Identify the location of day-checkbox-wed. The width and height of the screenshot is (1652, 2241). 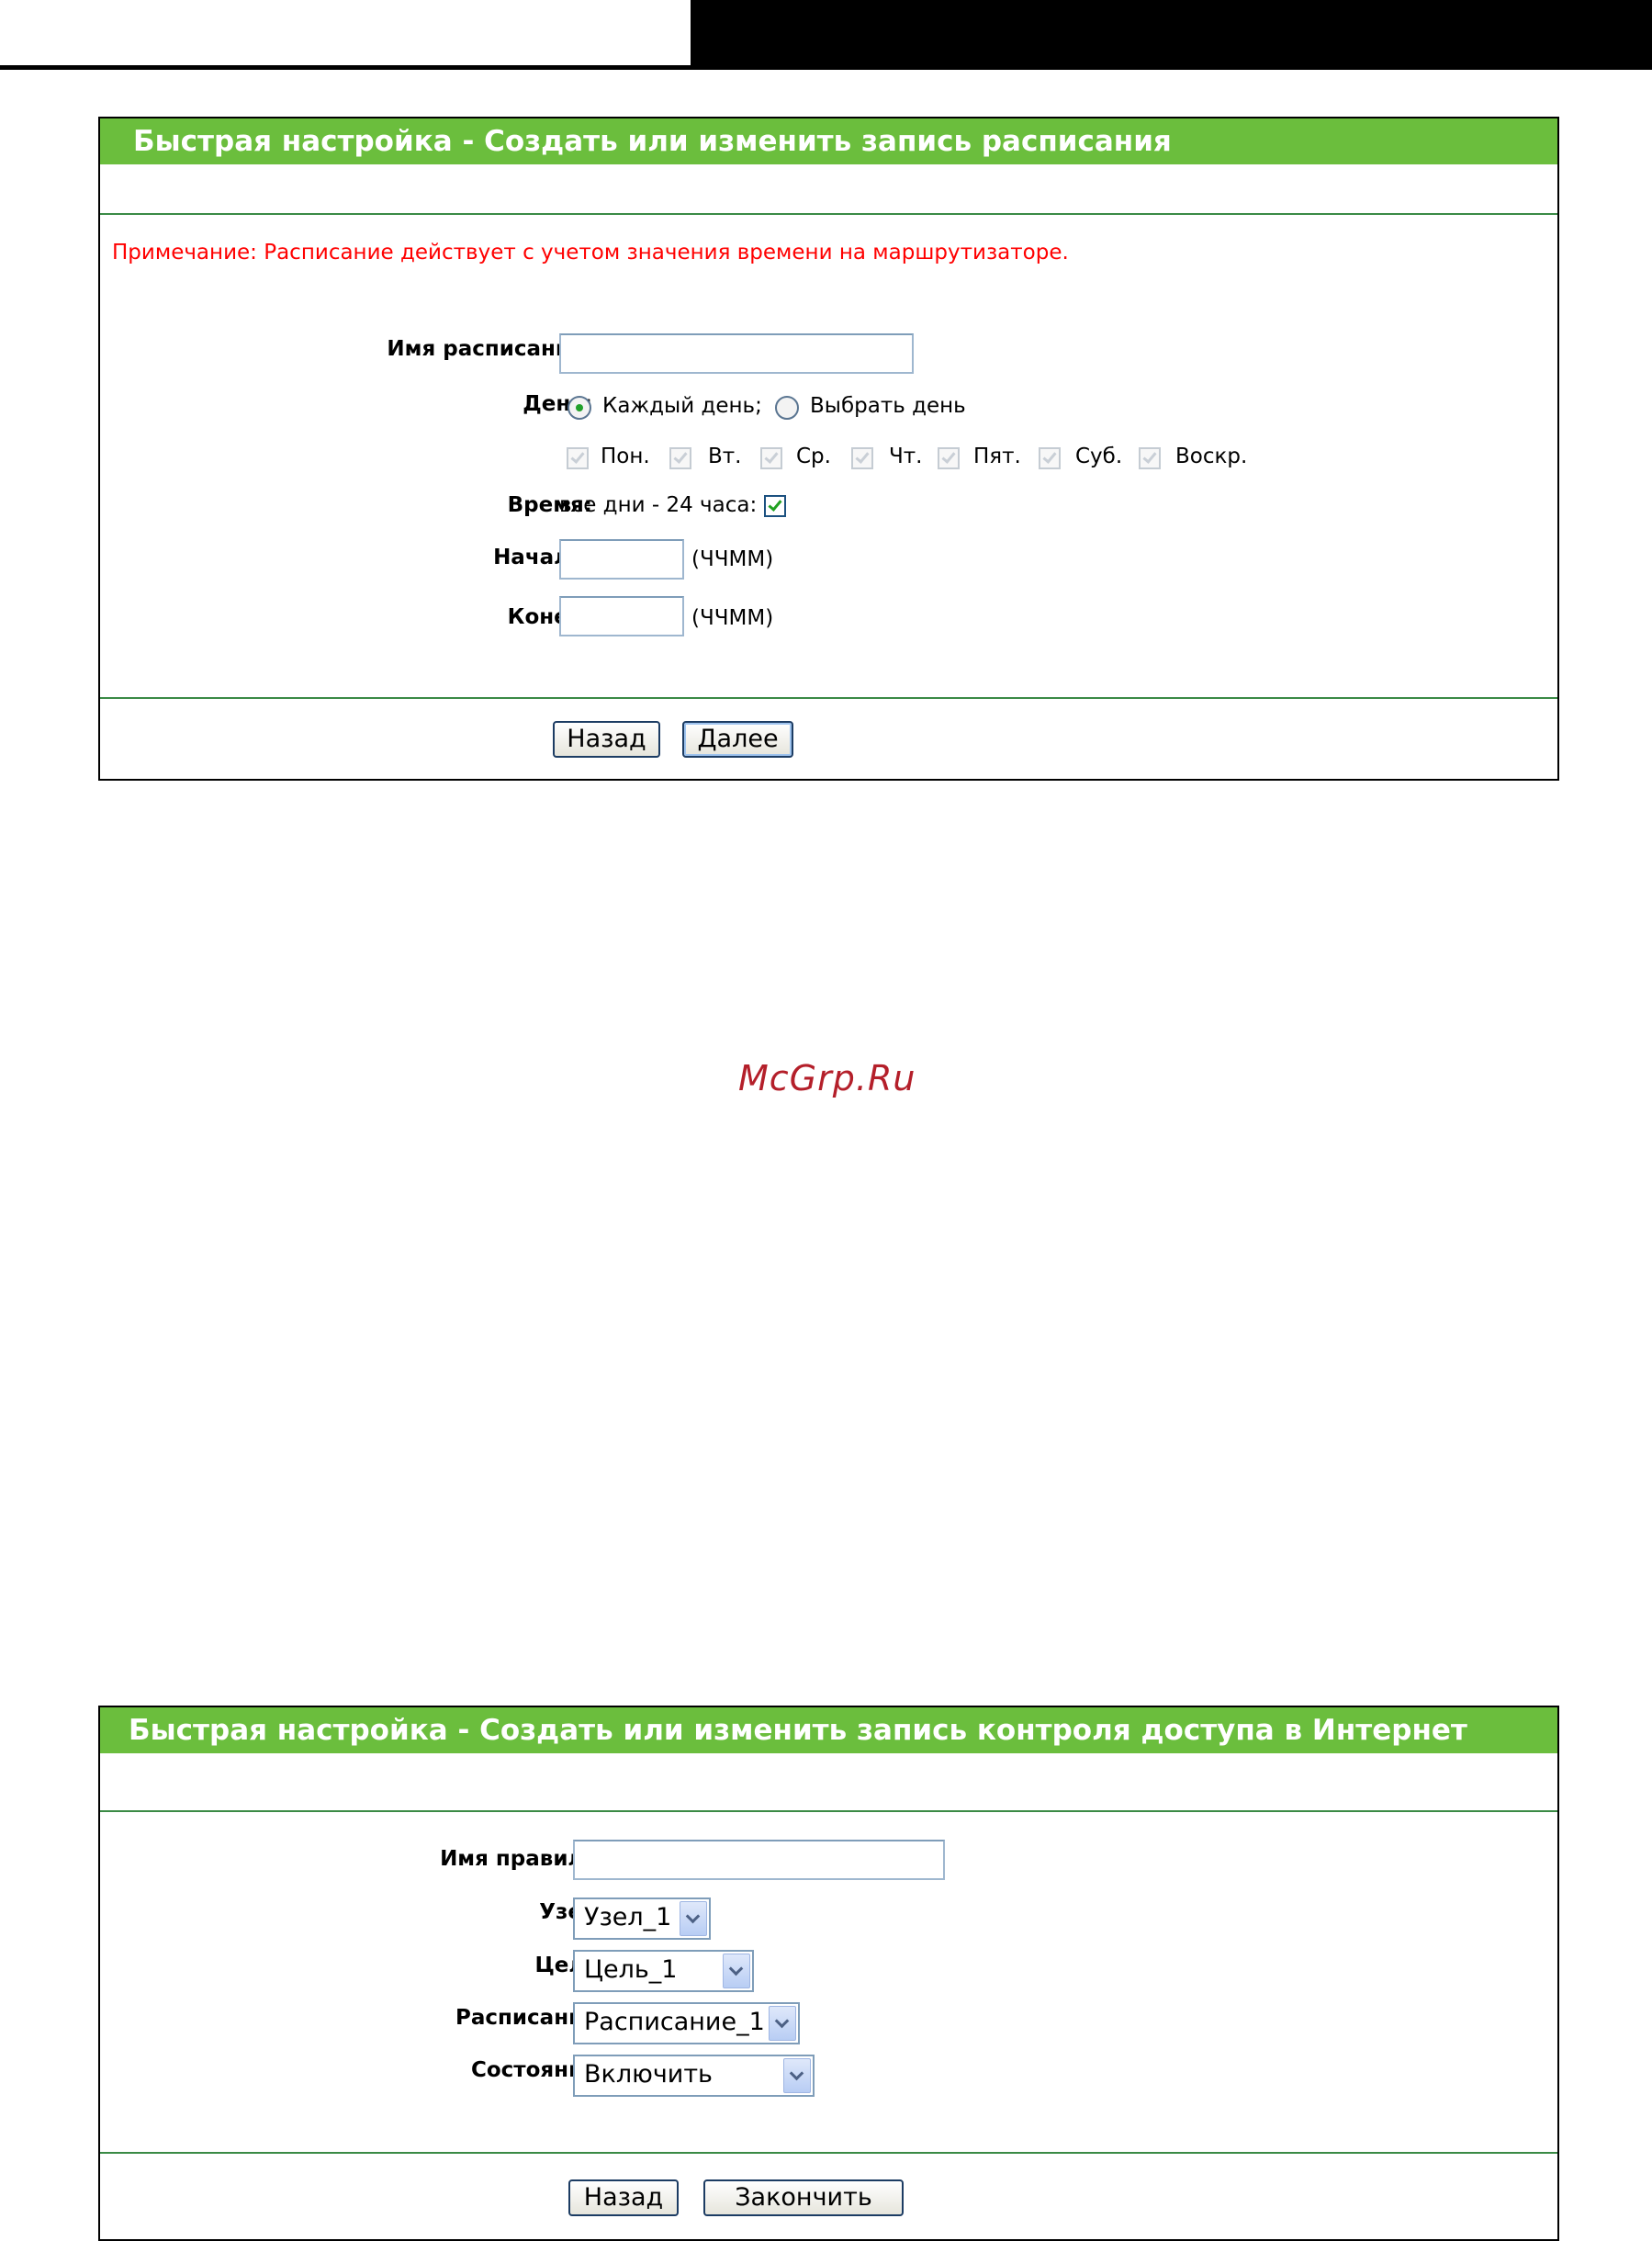
(771, 458).